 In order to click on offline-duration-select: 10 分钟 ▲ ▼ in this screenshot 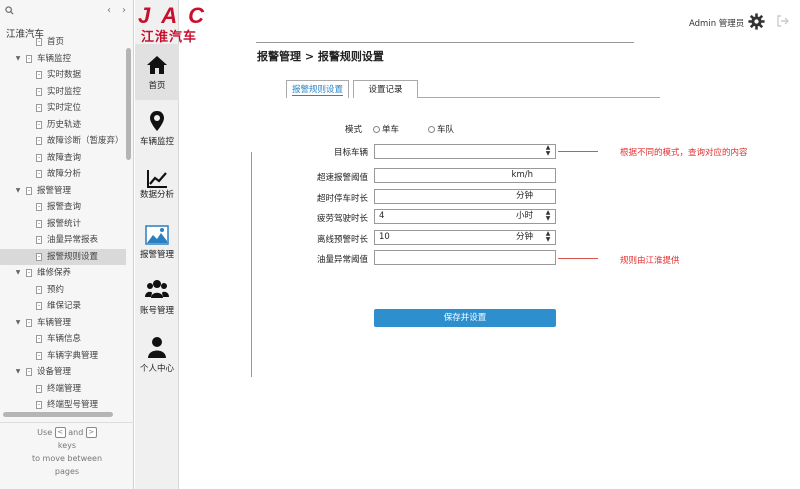, I will do `click(465, 237)`.